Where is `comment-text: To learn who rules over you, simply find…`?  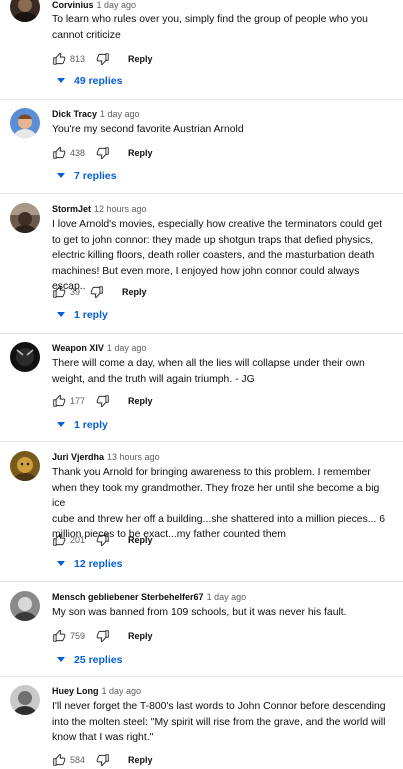 comment-text: To learn who rules over you, simply find… is located at coordinates (210, 27).